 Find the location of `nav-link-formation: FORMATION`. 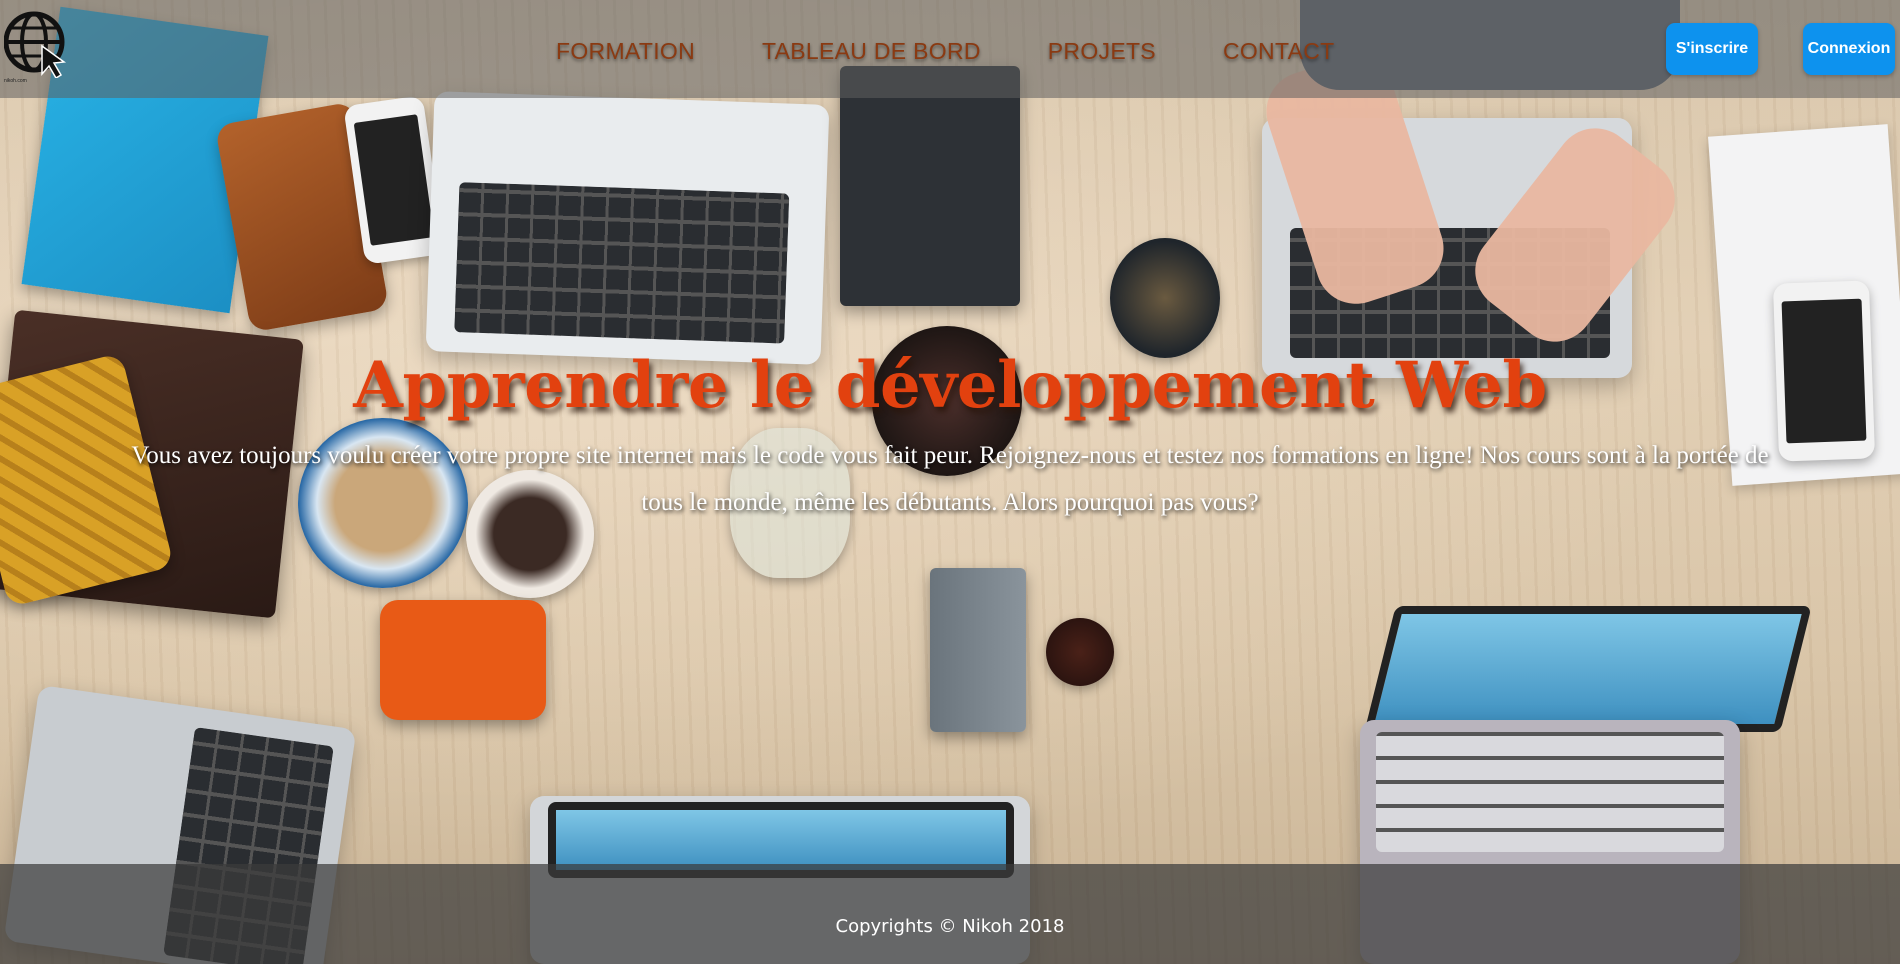

nav-link-formation: FORMATION is located at coordinates (625, 51).